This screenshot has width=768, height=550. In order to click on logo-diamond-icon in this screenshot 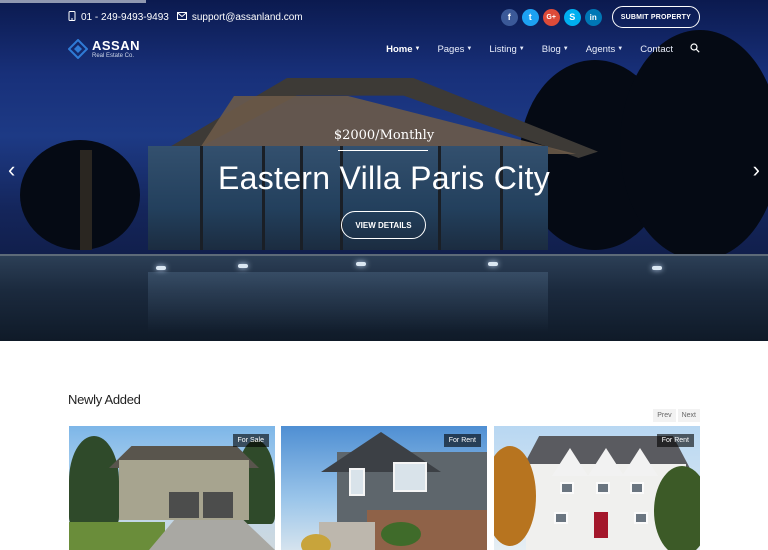, I will do `click(78, 49)`.